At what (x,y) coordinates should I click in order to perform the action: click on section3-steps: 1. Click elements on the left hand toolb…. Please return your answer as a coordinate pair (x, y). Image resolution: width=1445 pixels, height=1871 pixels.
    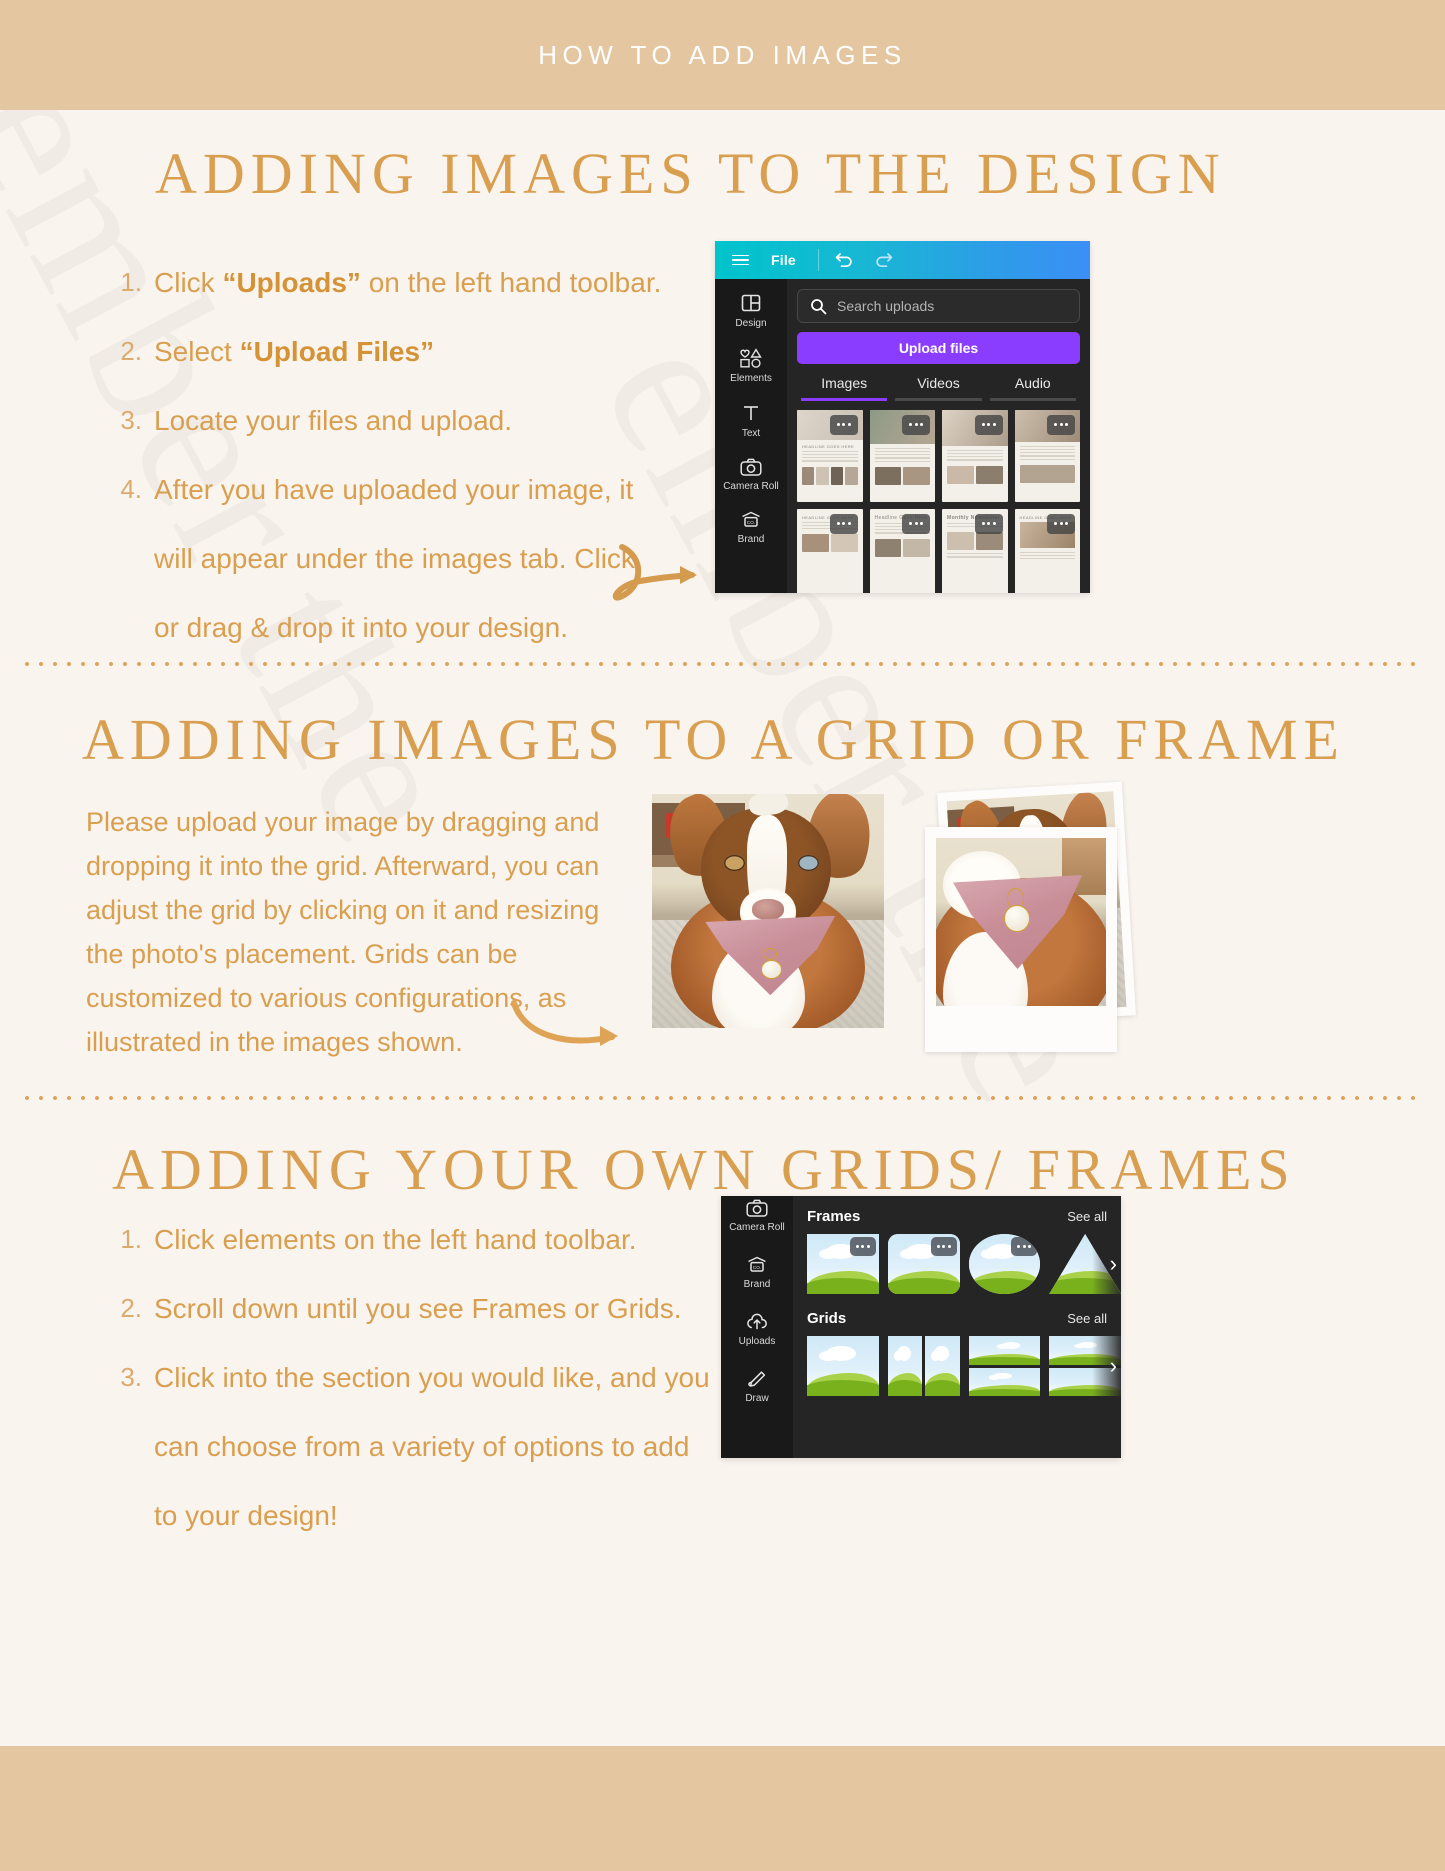
    Looking at the image, I should click on (418, 1377).